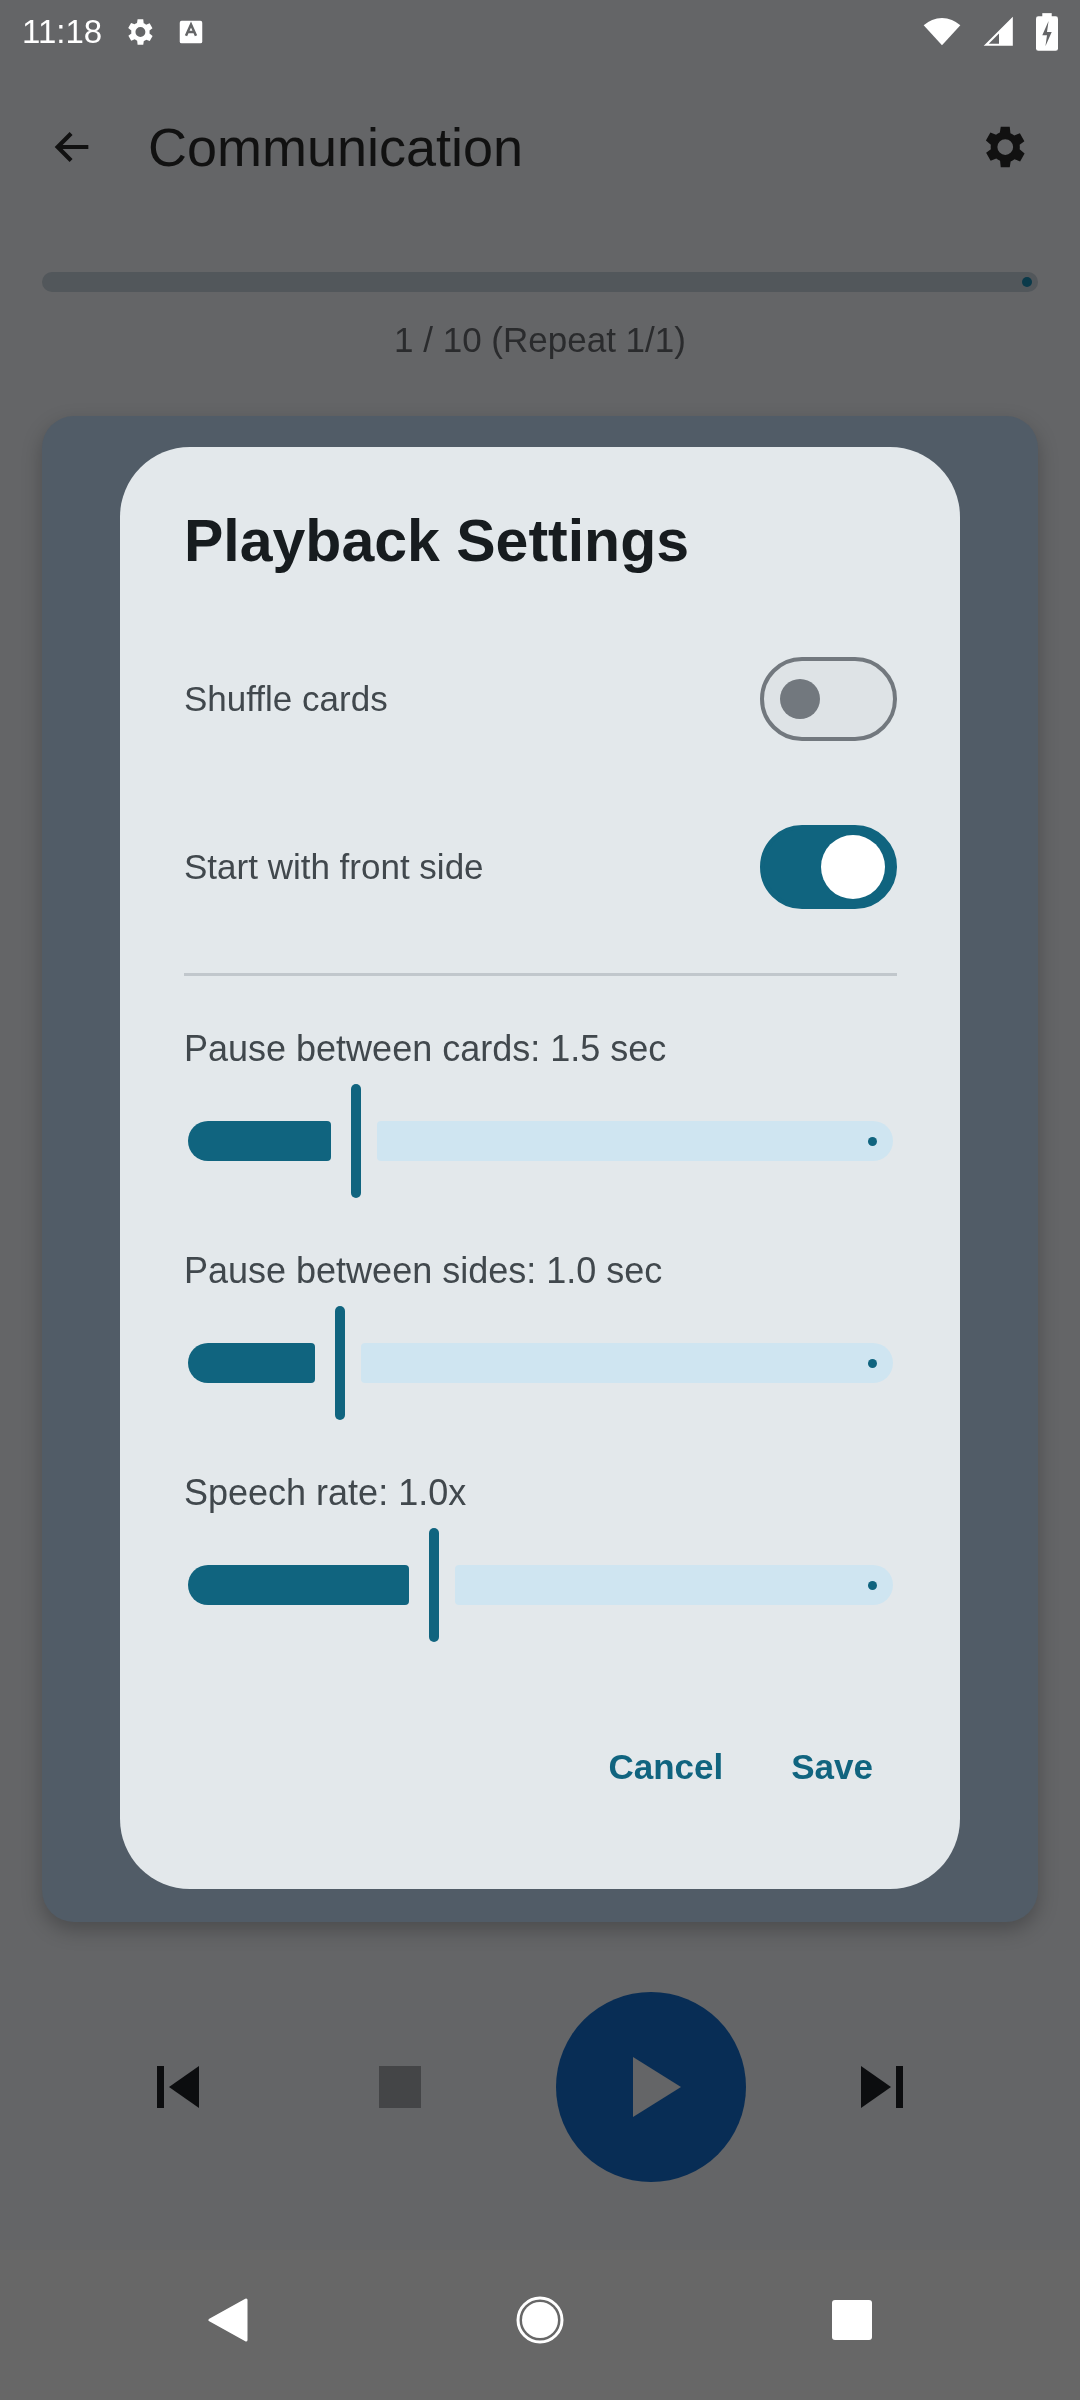  Describe the element at coordinates (882, 2087) in the screenshot. I see `skip-next-icon` at that location.